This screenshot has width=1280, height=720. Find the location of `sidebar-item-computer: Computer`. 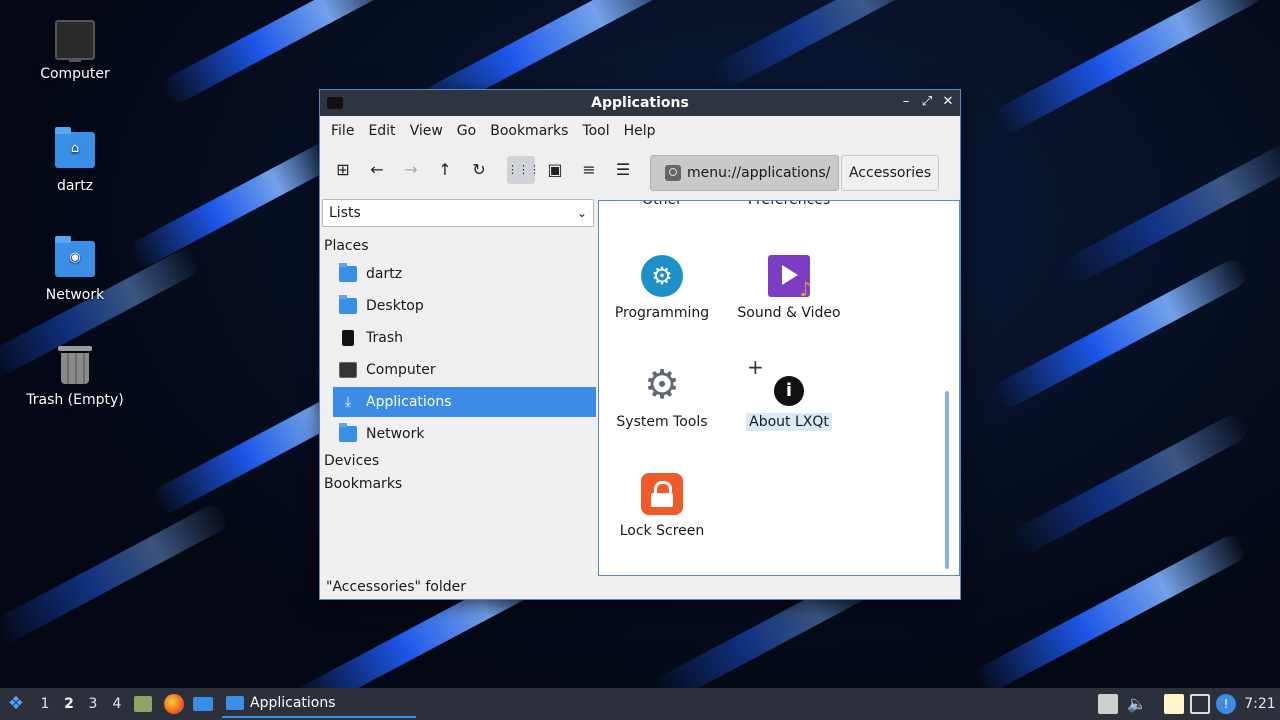

sidebar-item-computer: Computer is located at coordinates (464, 370).